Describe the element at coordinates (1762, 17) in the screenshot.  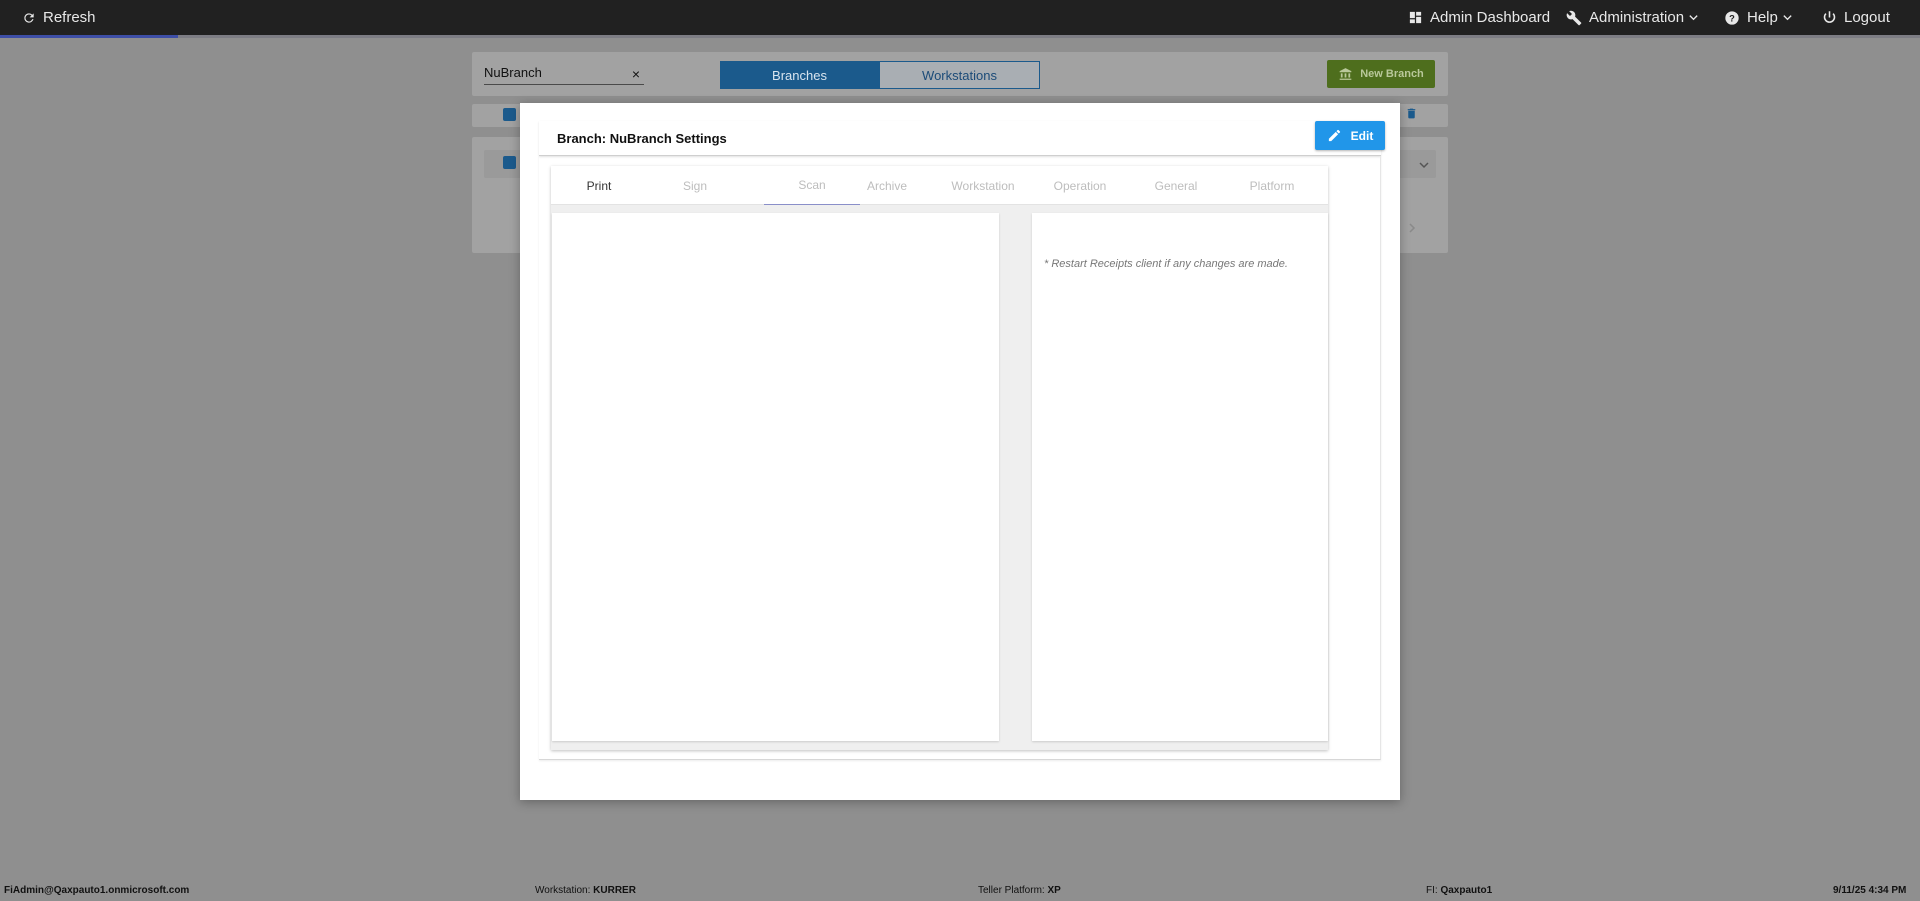
I see `help-label: Help` at that location.